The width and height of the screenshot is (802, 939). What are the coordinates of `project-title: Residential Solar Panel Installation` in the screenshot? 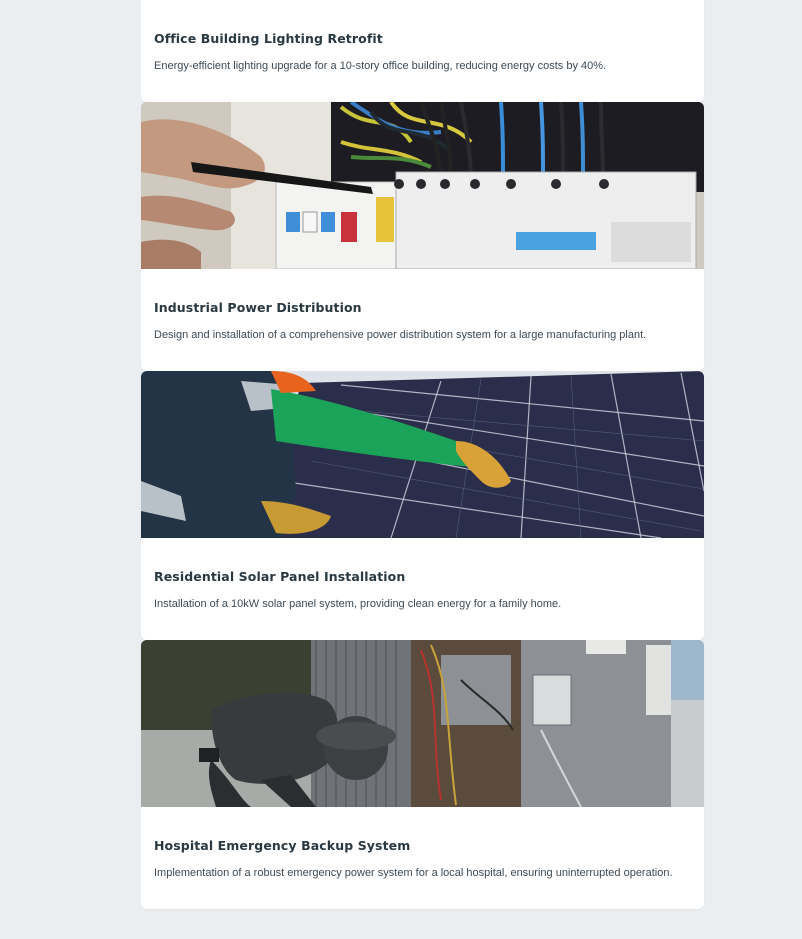 It's located at (280, 576).